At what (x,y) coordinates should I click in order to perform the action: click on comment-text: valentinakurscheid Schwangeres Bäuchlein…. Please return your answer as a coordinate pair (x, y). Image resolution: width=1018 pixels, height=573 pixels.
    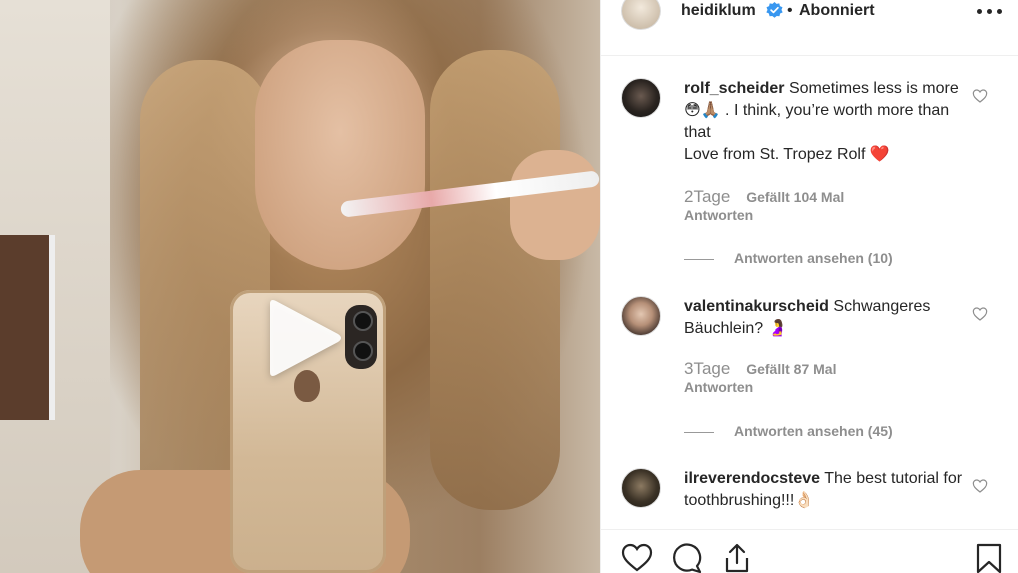
    Looking at the image, I should click on (829, 318).